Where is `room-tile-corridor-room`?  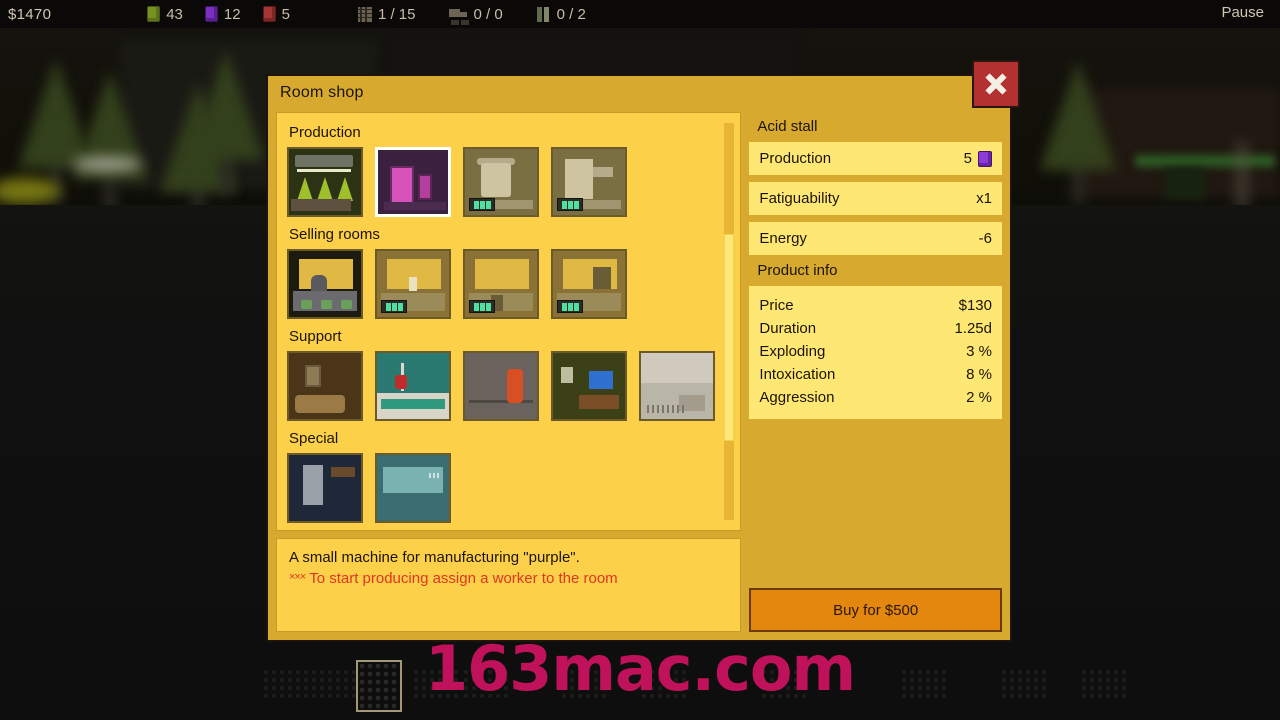 room-tile-corridor-room is located at coordinates (501, 386).